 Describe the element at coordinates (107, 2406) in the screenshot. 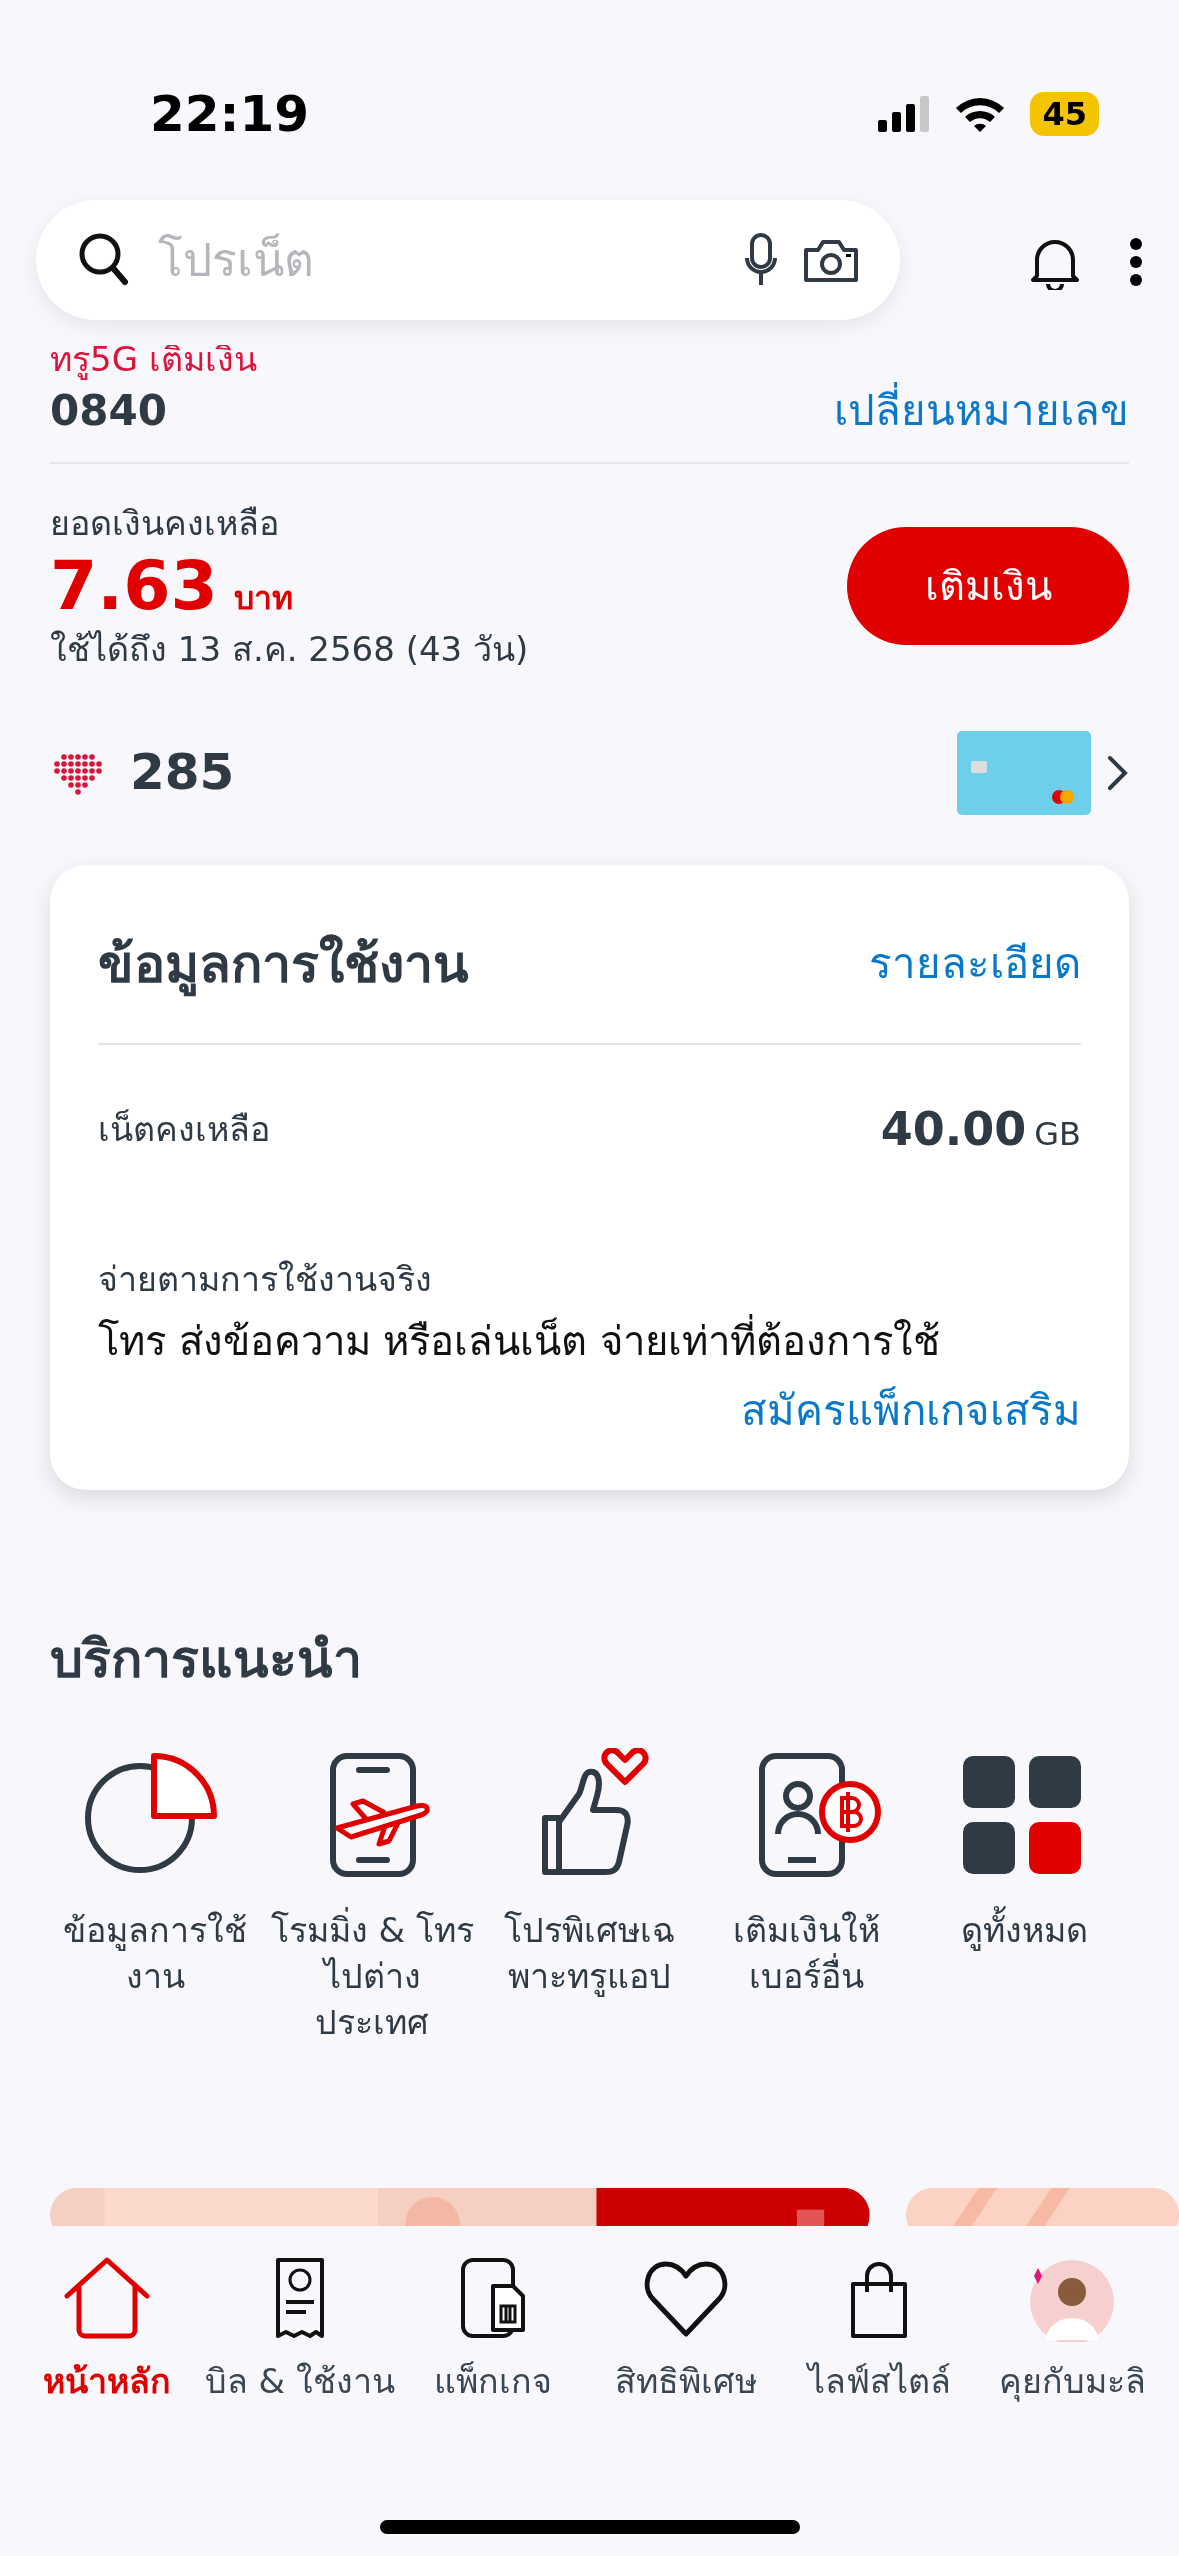

I see `nav-tab: หน้าหลัก` at that location.